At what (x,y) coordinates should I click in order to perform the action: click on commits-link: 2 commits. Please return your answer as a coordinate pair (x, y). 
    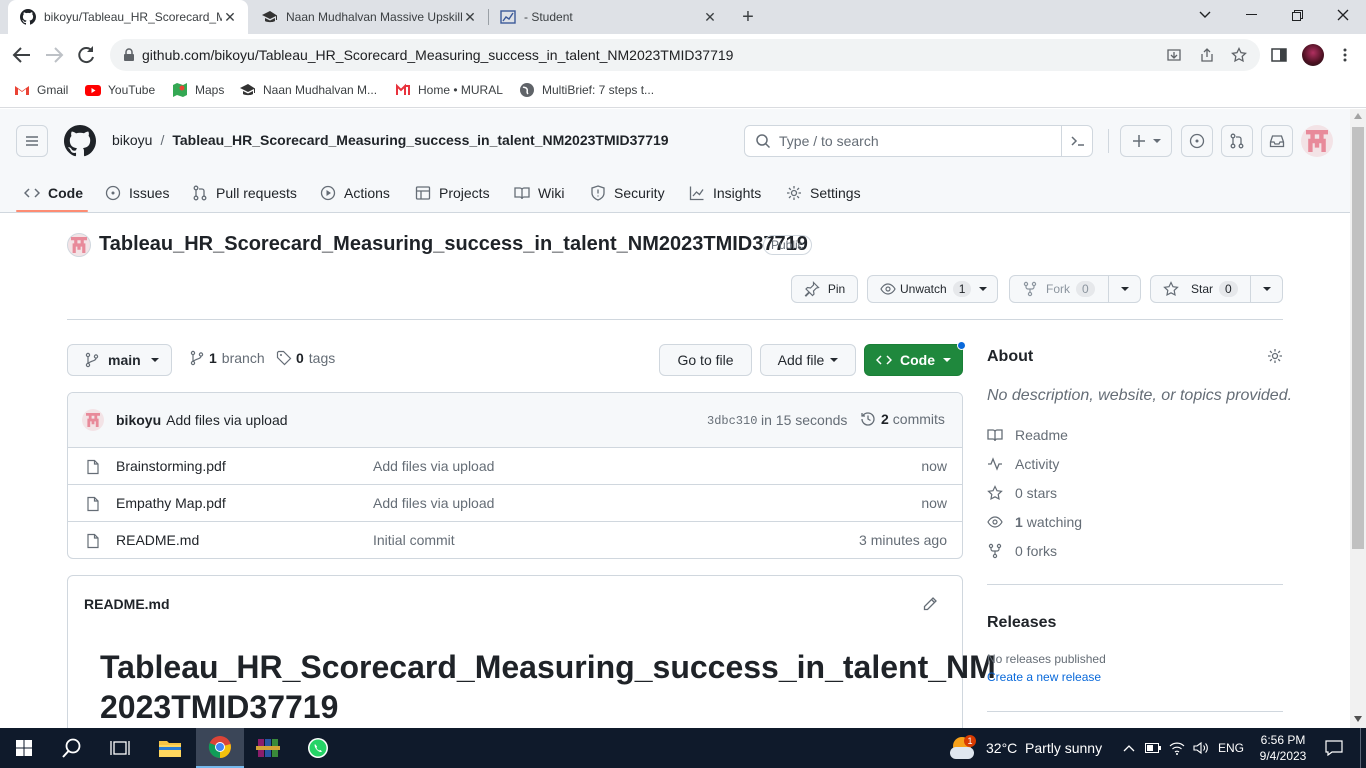
    Looking at the image, I should click on (902, 419).